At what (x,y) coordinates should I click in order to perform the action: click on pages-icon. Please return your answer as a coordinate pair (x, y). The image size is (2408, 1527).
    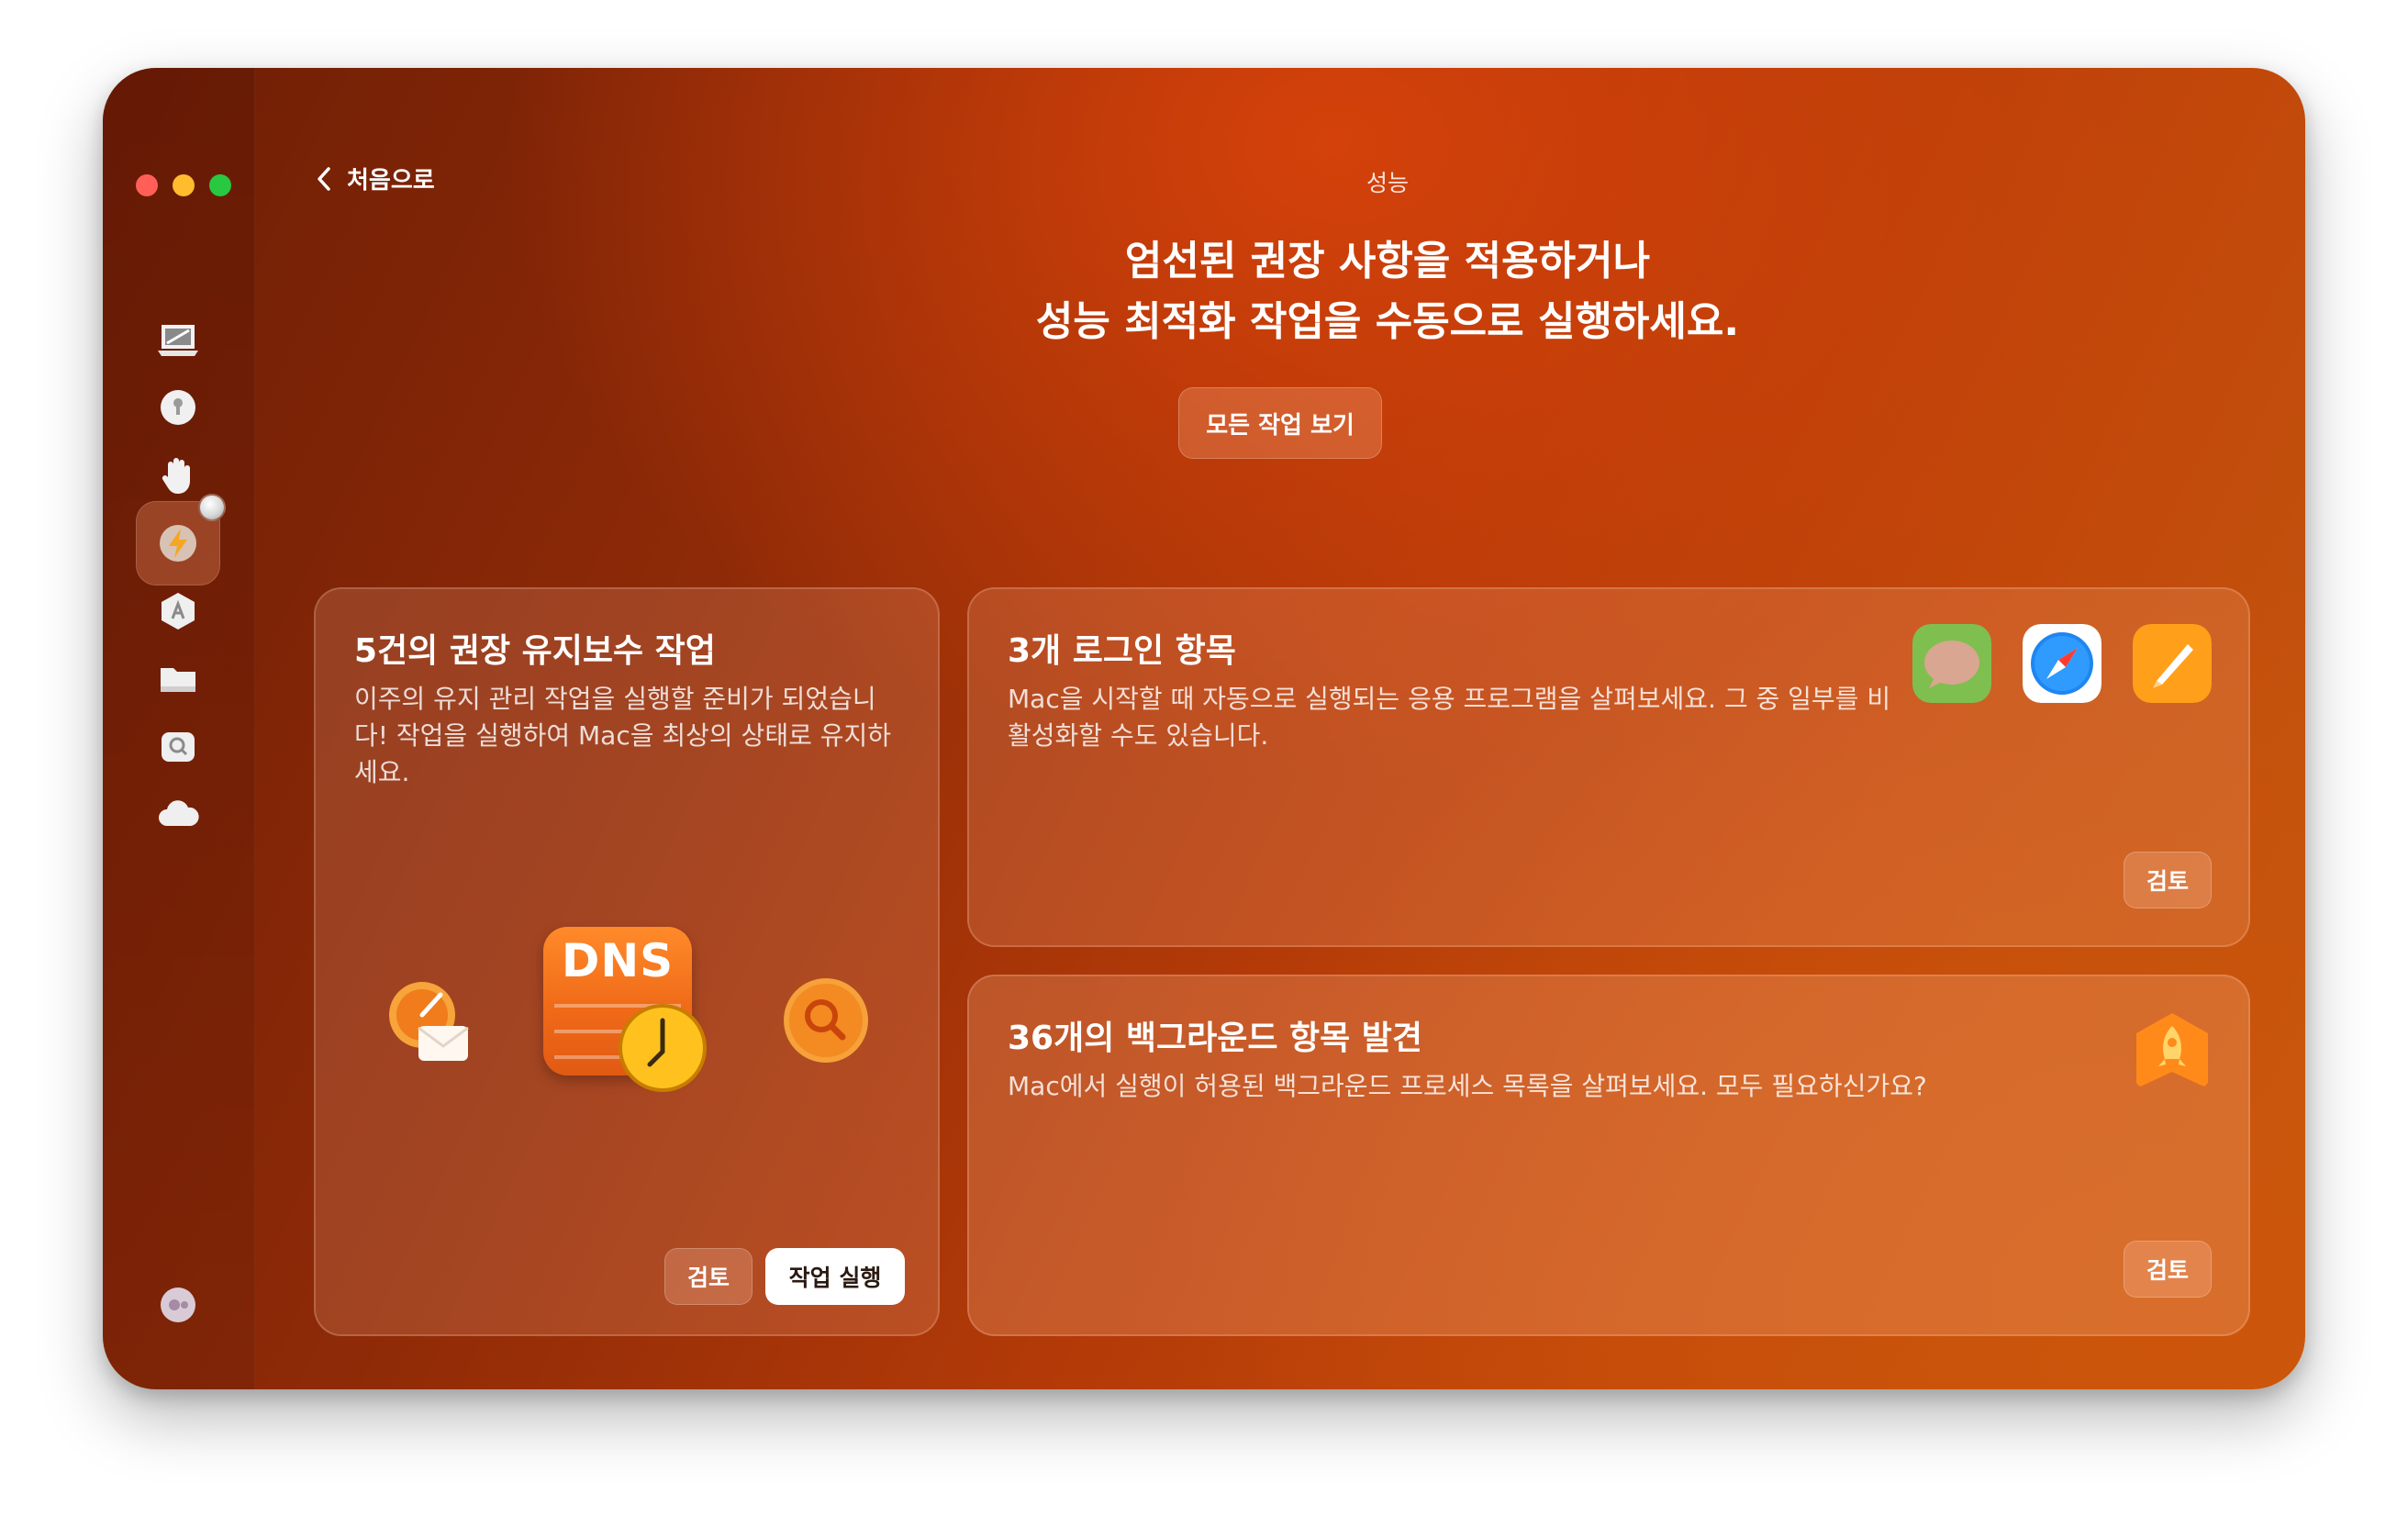
    Looking at the image, I should click on (2172, 663).